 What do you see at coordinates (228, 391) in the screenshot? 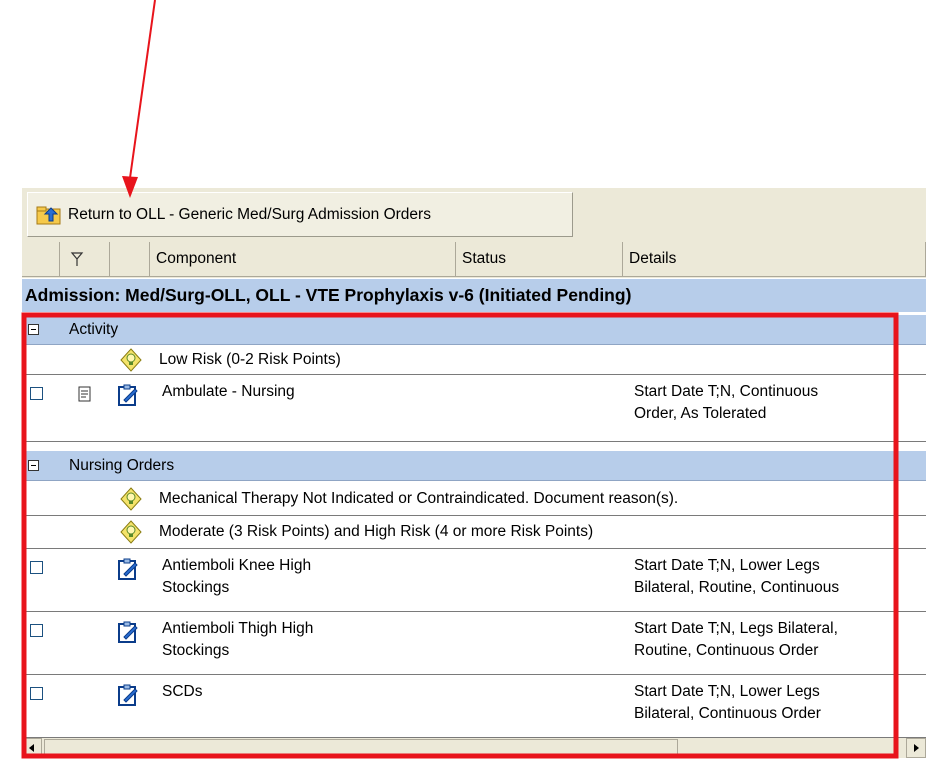
I see `order-name: Ambulate - Nursing` at bounding box center [228, 391].